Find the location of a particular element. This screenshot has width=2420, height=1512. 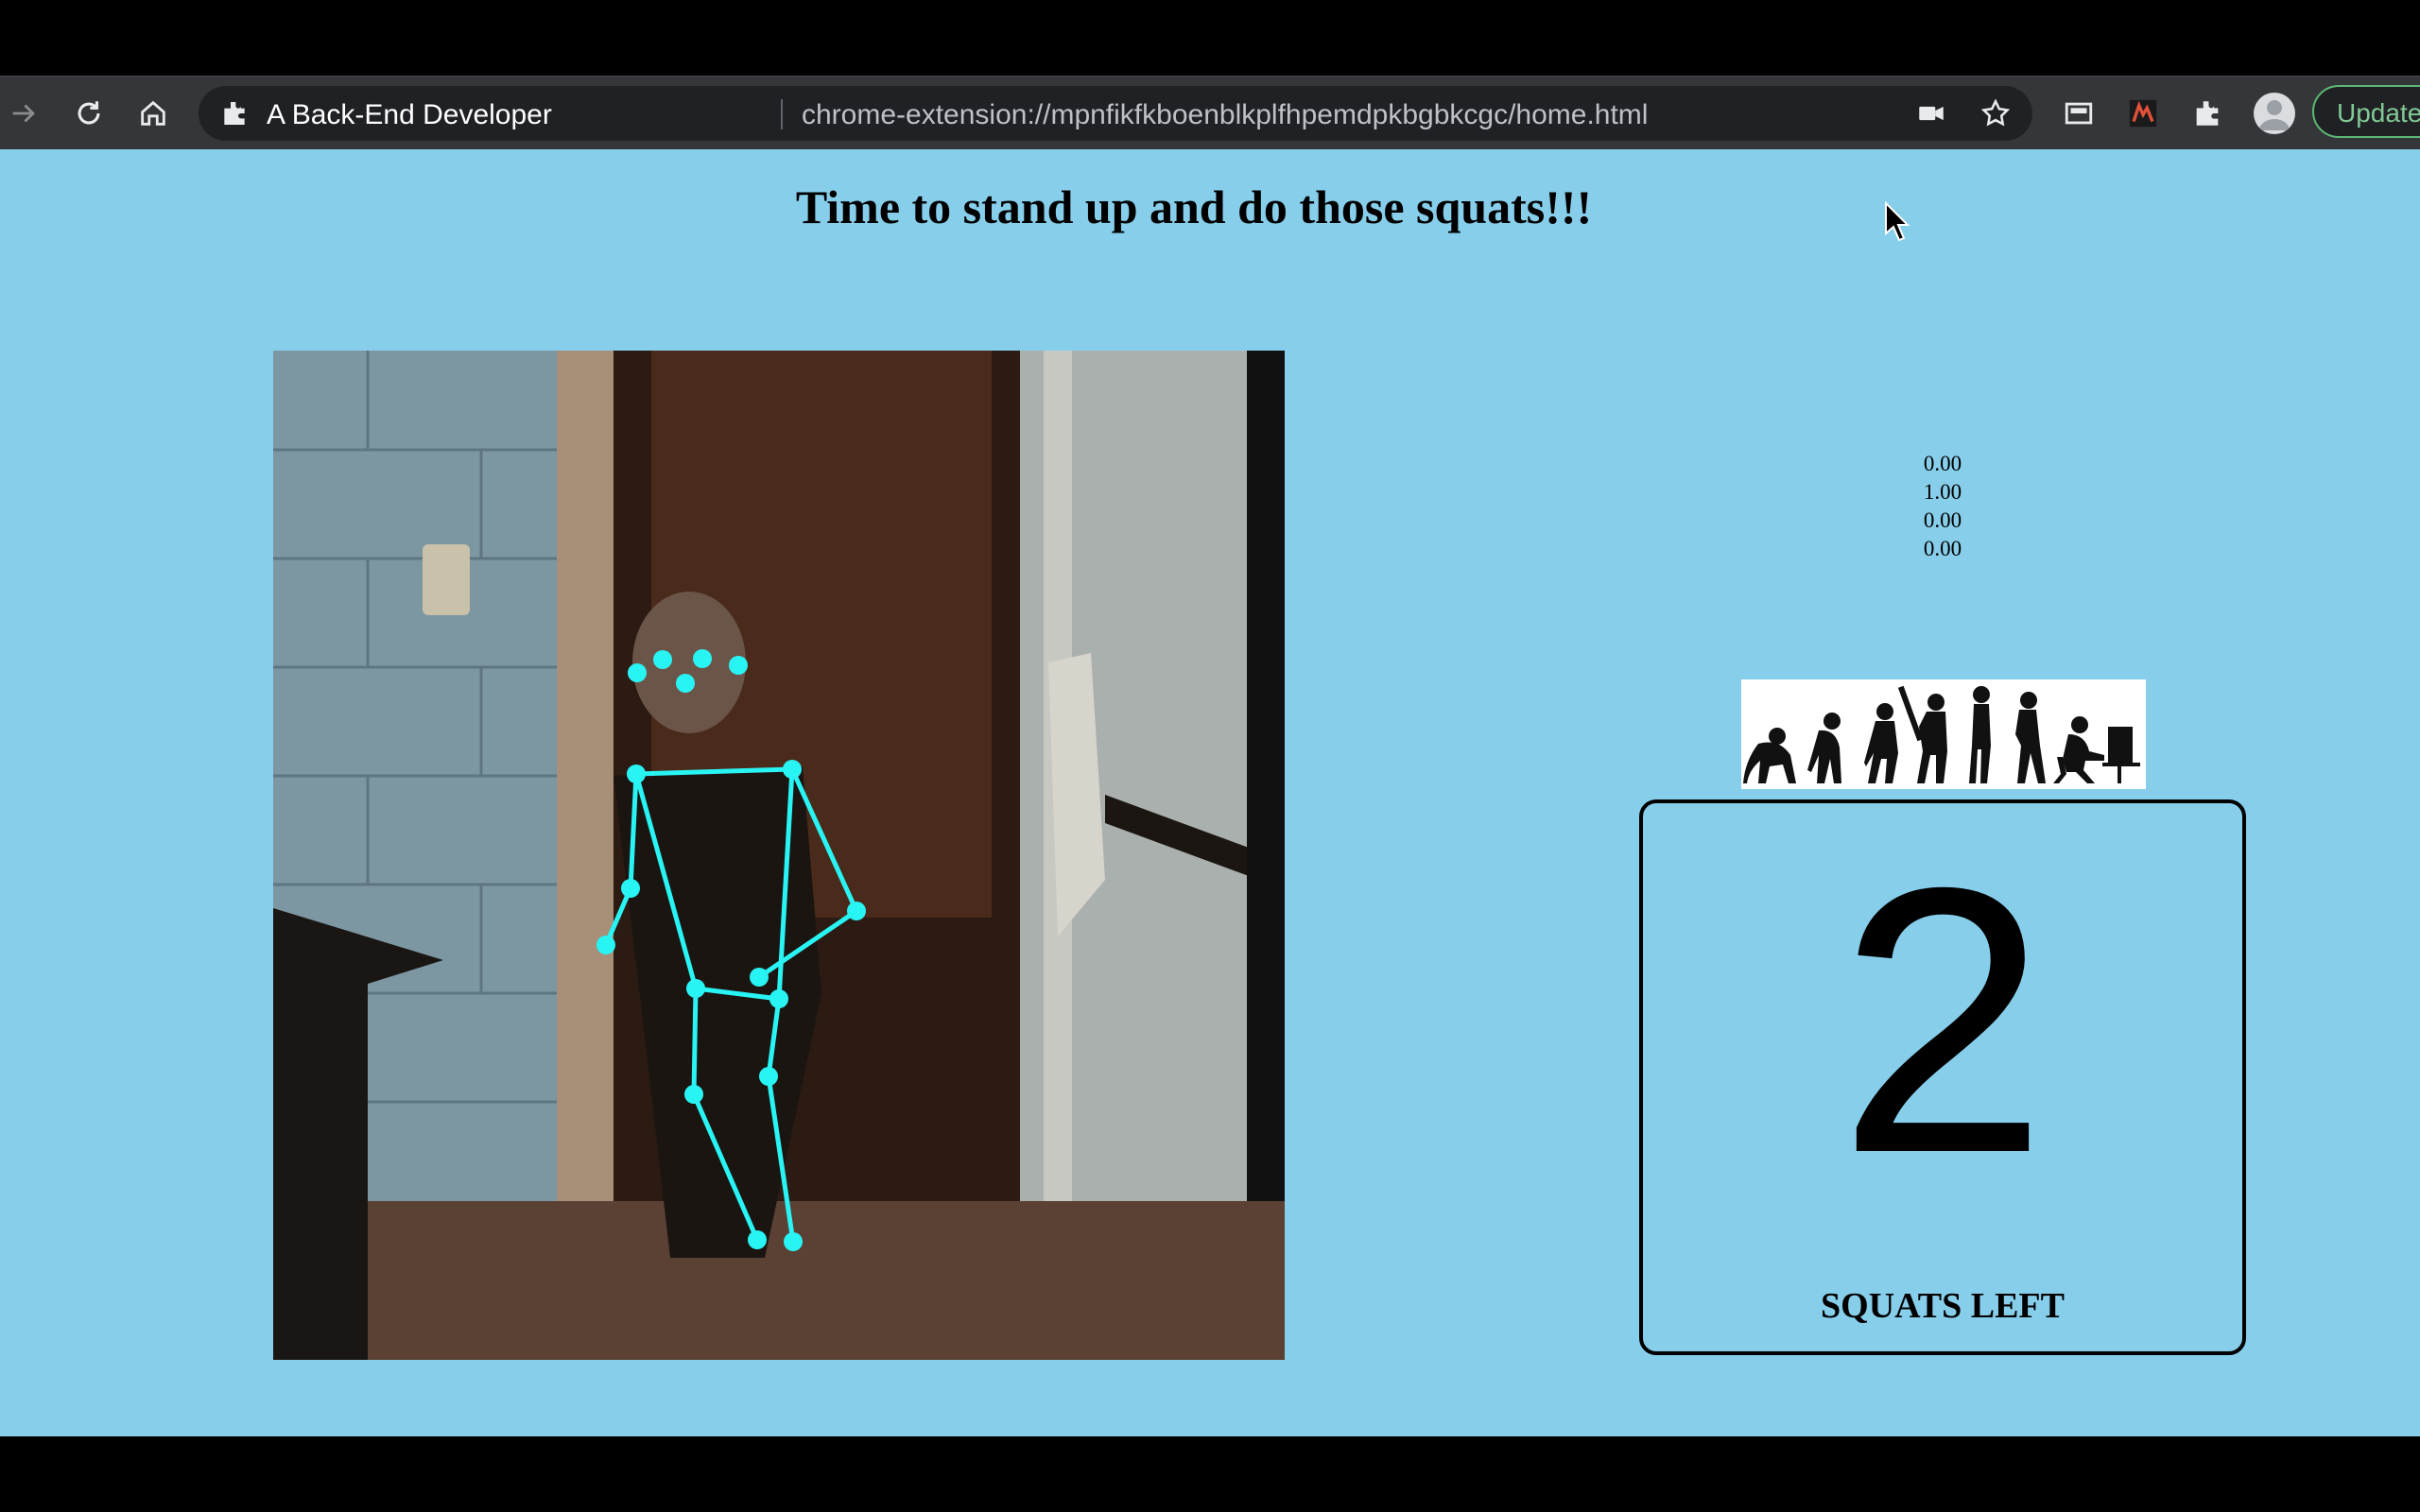

evolution-image is located at coordinates (1943, 734).